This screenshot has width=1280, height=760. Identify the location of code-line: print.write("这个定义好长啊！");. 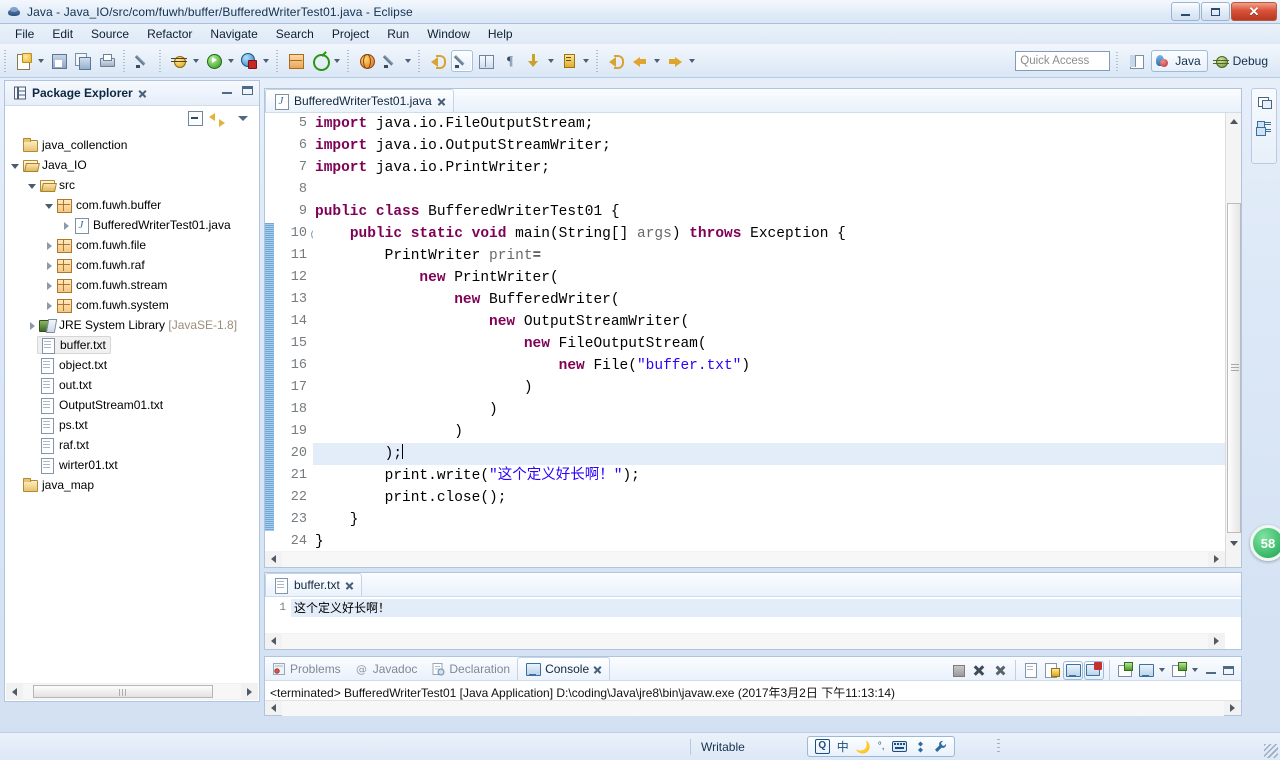
(777, 476).